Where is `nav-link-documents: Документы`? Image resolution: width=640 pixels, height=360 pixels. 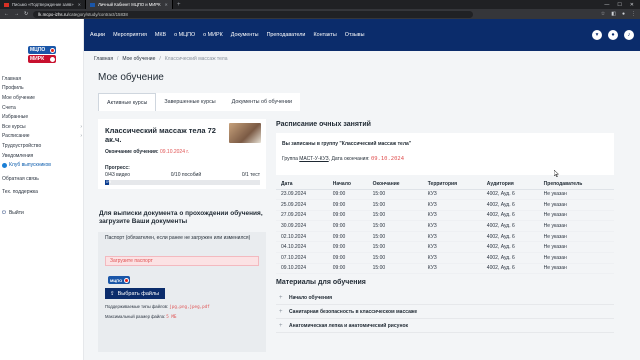 nav-link-documents: Документы is located at coordinates (245, 35).